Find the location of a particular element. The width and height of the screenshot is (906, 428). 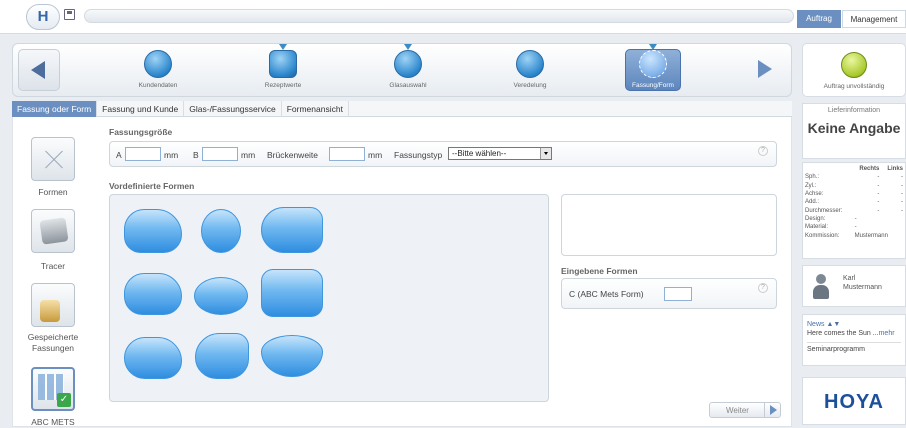

step-kundendaten: Kundendaten is located at coordinates (158, 70).